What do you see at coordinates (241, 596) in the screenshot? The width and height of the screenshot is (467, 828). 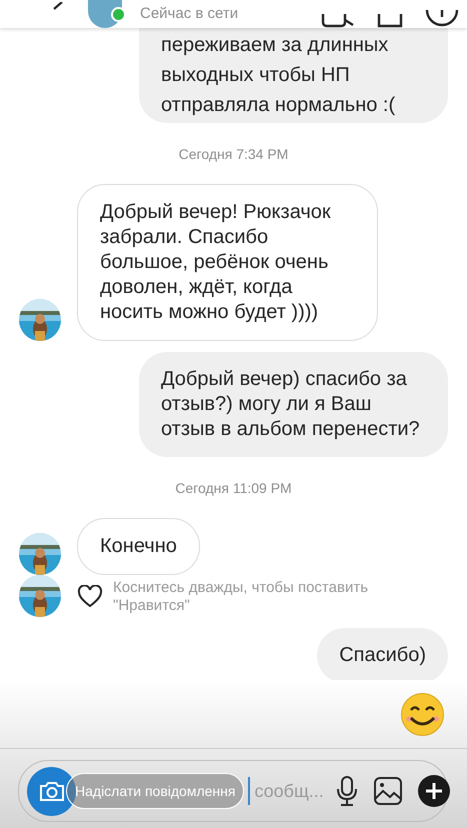 I see `like-hint: Коснитесь дважды, чтобы поставить "Нравится"` at bounding box center [241, 596].